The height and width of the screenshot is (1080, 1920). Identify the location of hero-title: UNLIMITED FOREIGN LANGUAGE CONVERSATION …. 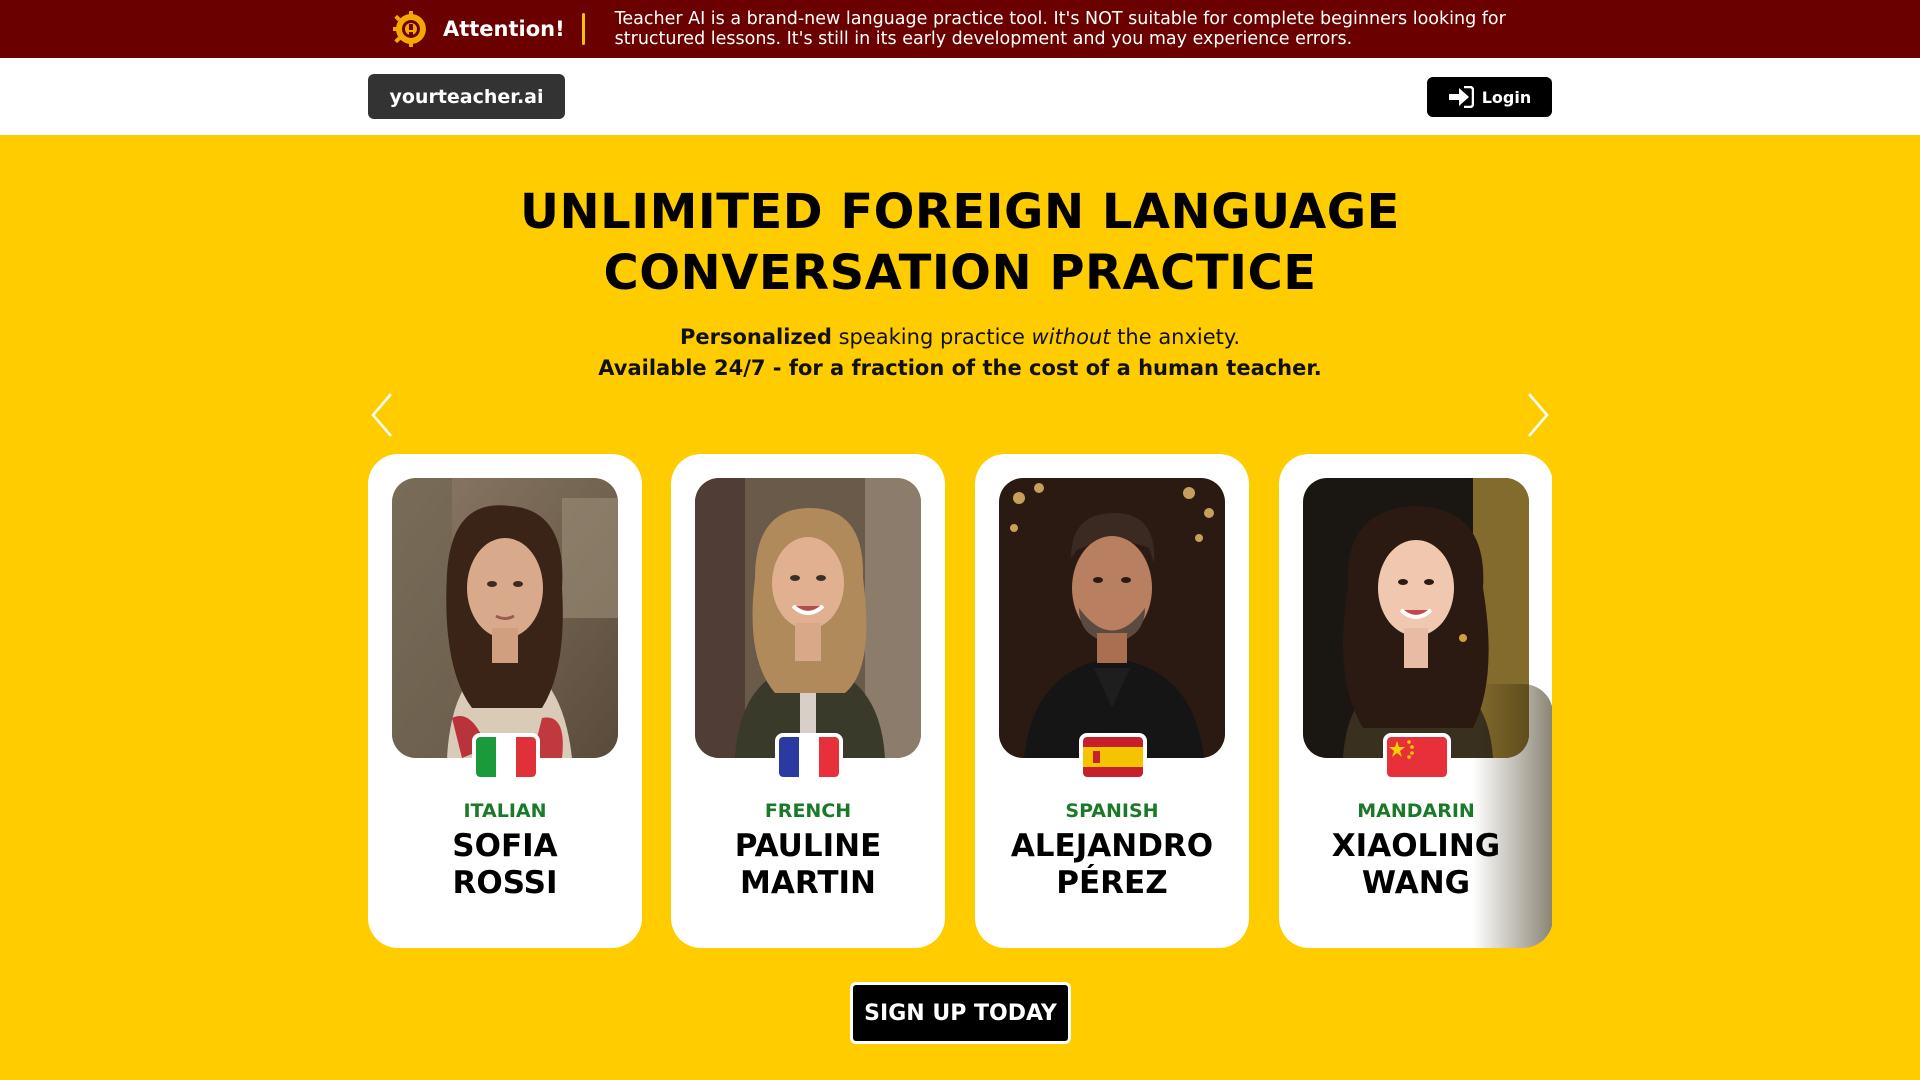
(960, 243).